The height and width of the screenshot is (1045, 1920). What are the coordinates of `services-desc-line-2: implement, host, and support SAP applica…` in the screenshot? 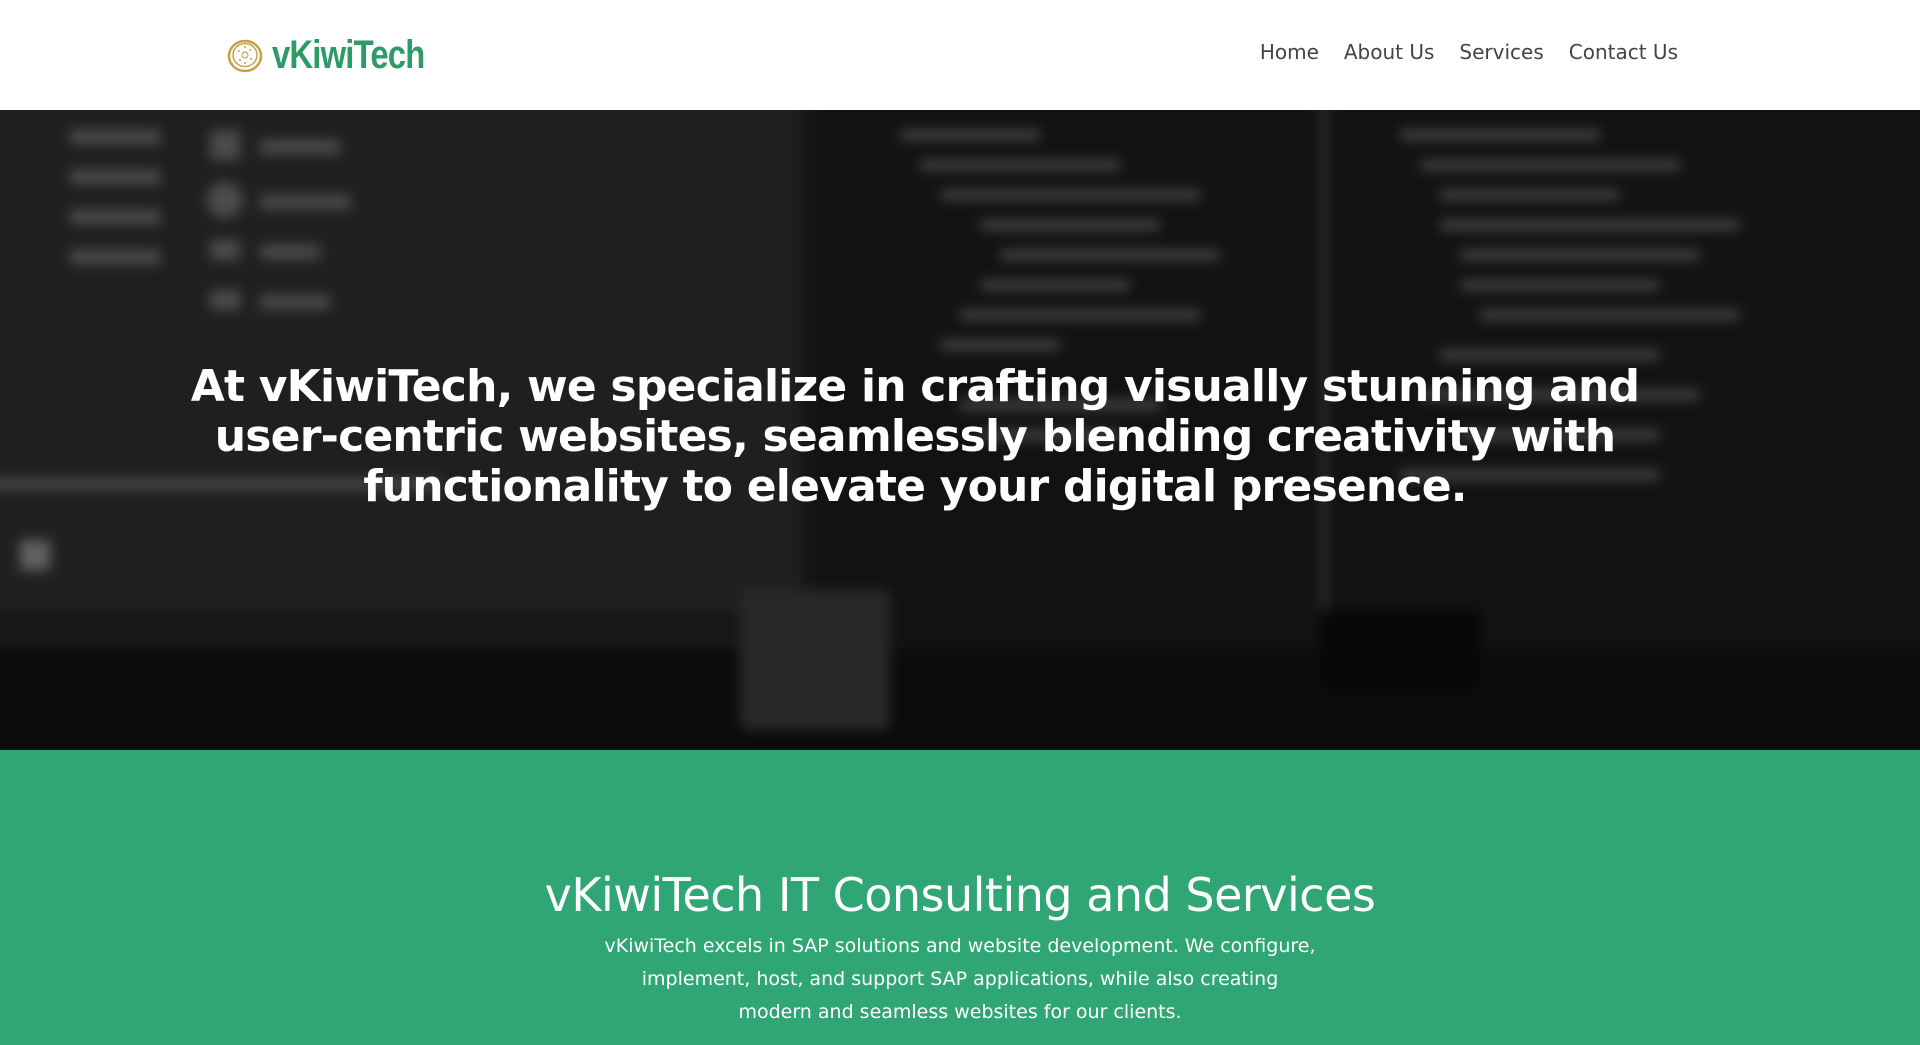 It's located at (960, 979).